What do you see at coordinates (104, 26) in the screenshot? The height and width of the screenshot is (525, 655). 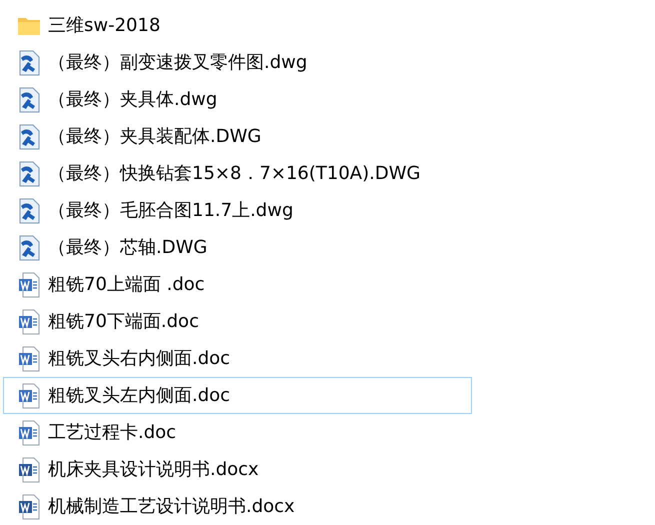 I see `file-name: 三维sw-2018` at bounding box center [104, 26].